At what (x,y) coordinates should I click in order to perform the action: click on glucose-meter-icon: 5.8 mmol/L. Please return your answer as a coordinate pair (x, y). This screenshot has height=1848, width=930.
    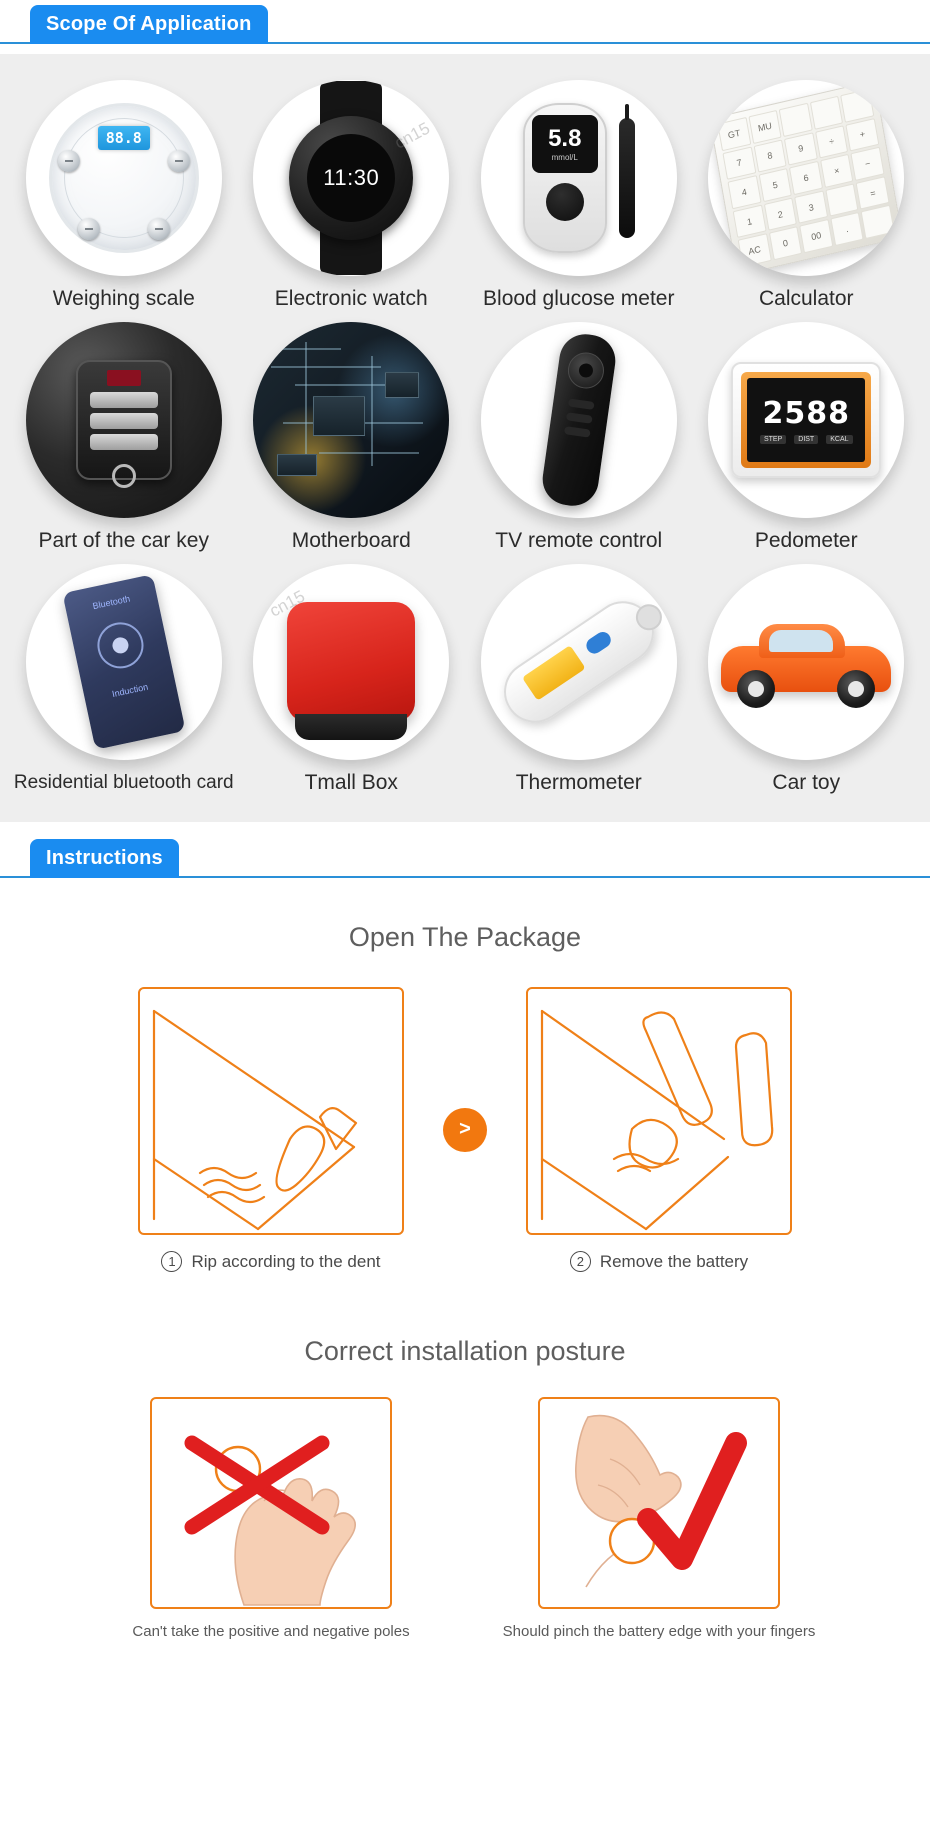
    Looking at the image, I should click on (578, 178).